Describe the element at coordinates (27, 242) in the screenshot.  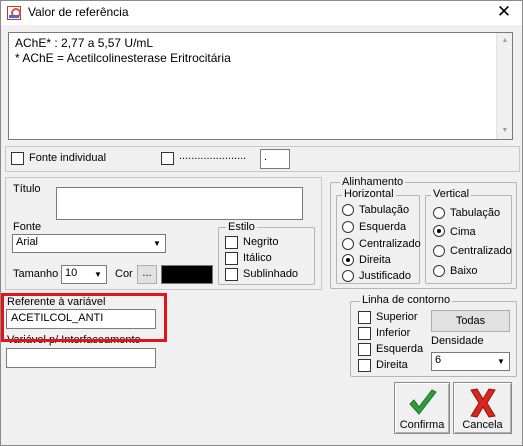
I see `fonte-value: Arial` at that location.